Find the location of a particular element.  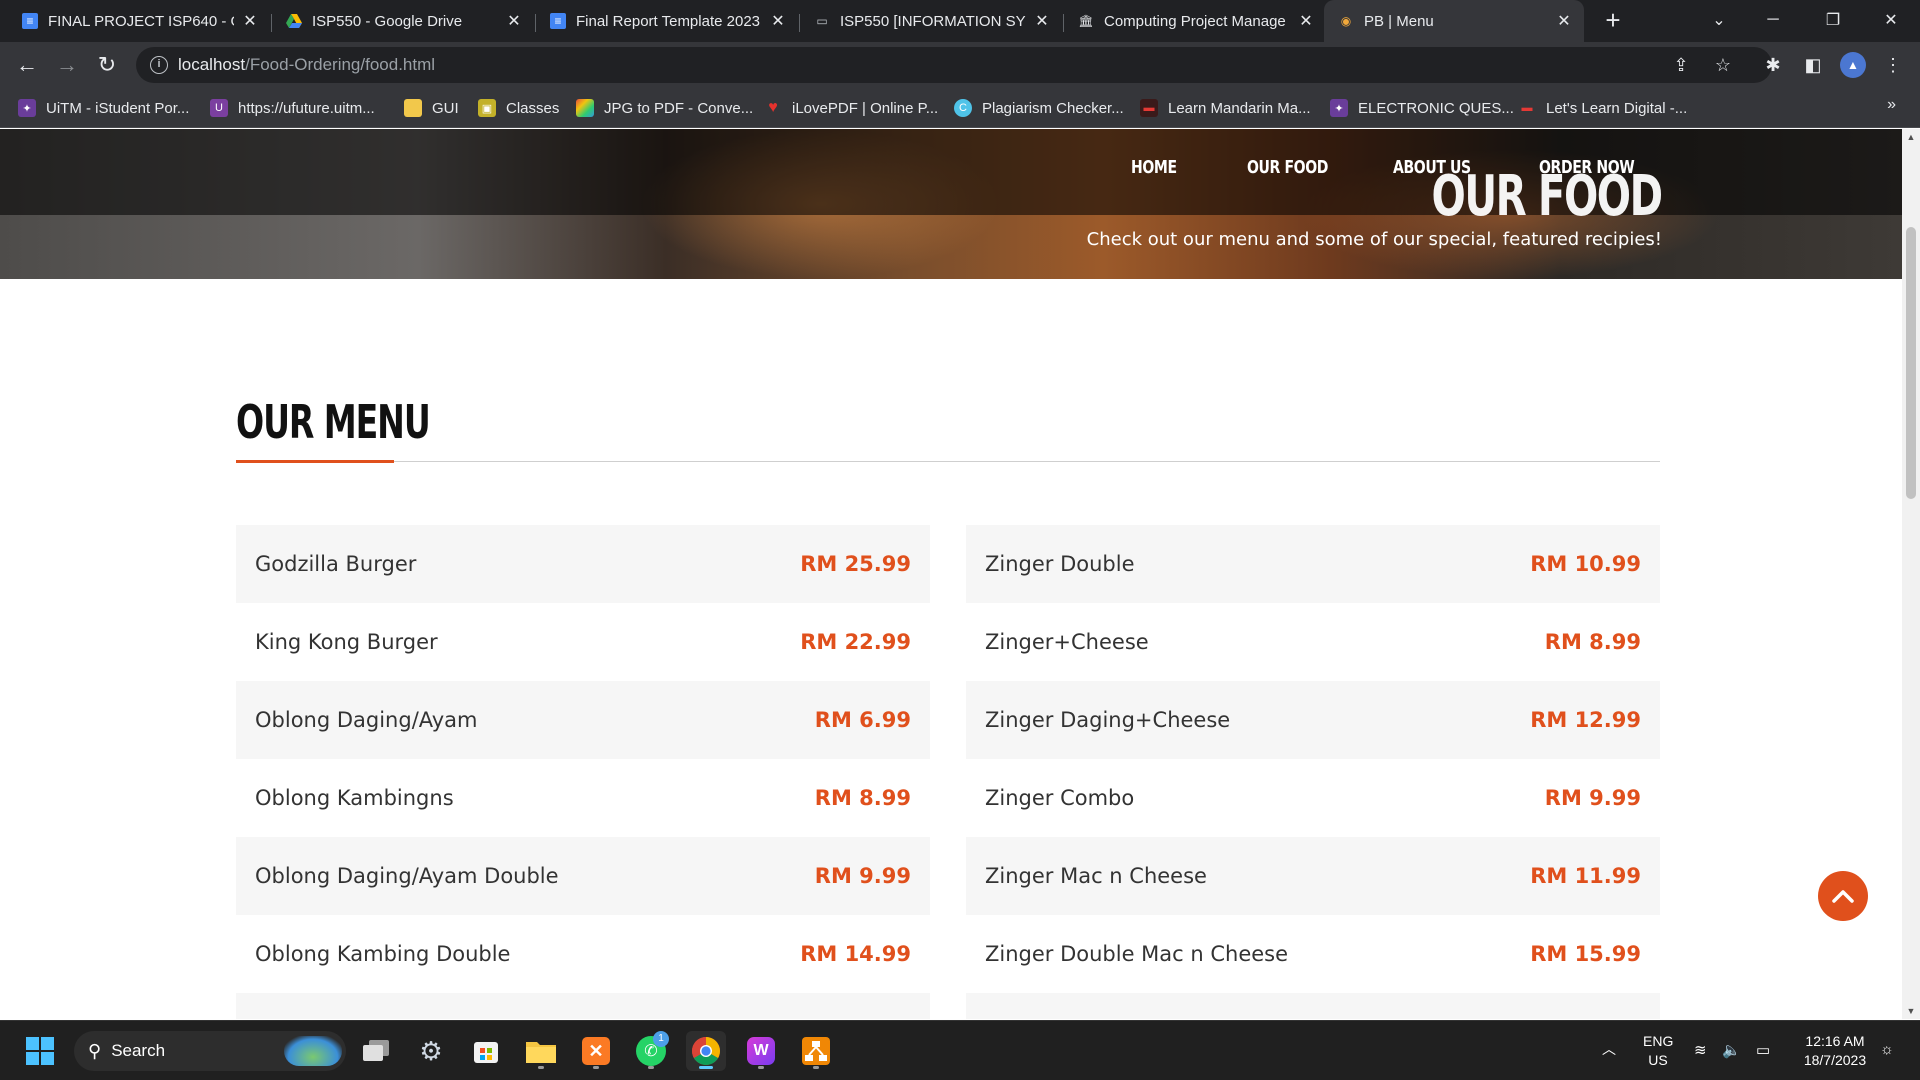

taskbar-search: ⚲ Search is located at coordinates (210, 1051).